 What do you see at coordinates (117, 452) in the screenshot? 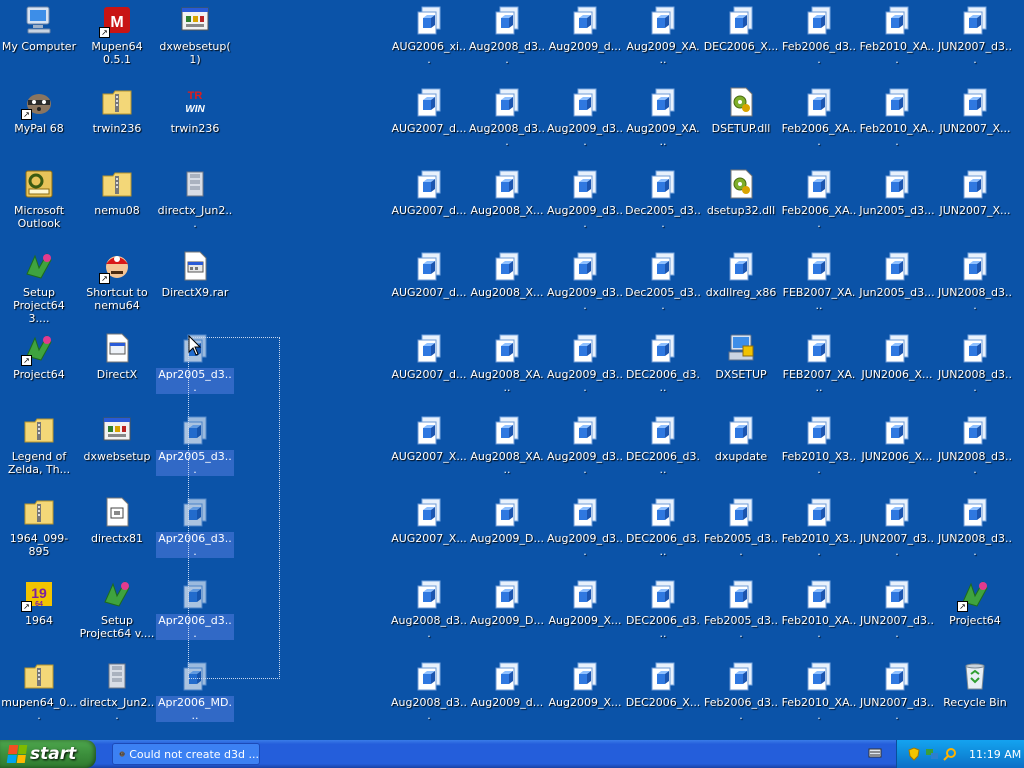
I see `desktop-icon-dxwebsetup: dxwebsetup` at bounding box center [117, 452].